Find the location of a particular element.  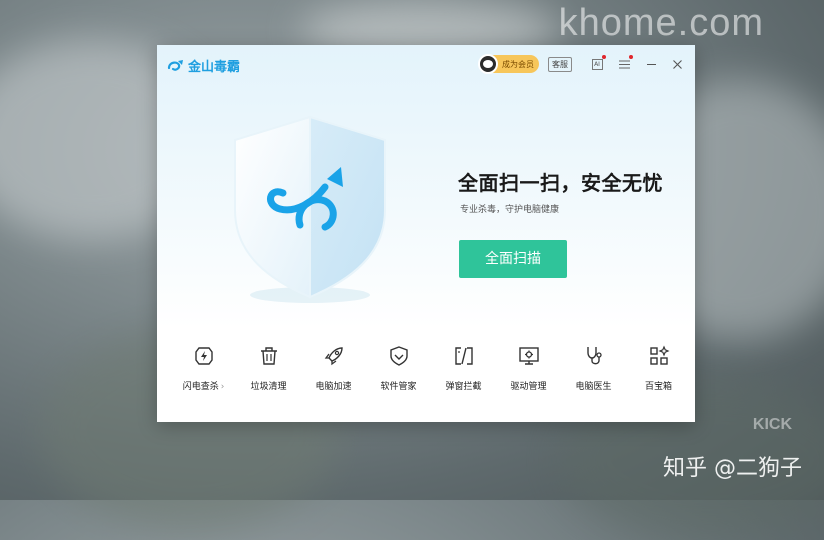

menu-icon is located at coordinates (624, 64).